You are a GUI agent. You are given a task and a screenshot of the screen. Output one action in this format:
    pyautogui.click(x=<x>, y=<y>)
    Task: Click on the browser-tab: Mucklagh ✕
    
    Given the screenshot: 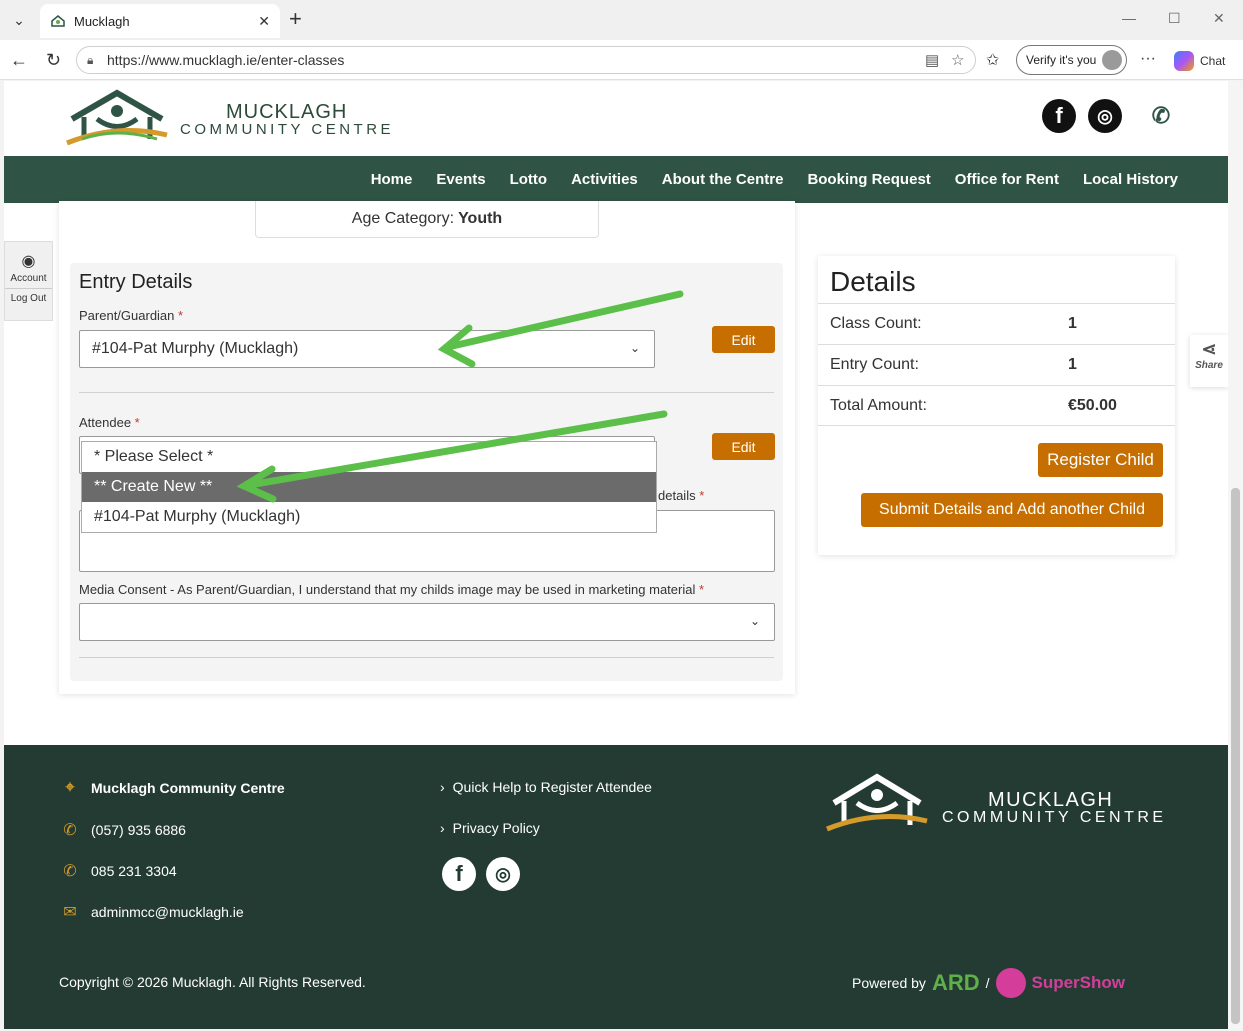 What is the action you would take?
    pyautogui.click(x=160, y=21)
    